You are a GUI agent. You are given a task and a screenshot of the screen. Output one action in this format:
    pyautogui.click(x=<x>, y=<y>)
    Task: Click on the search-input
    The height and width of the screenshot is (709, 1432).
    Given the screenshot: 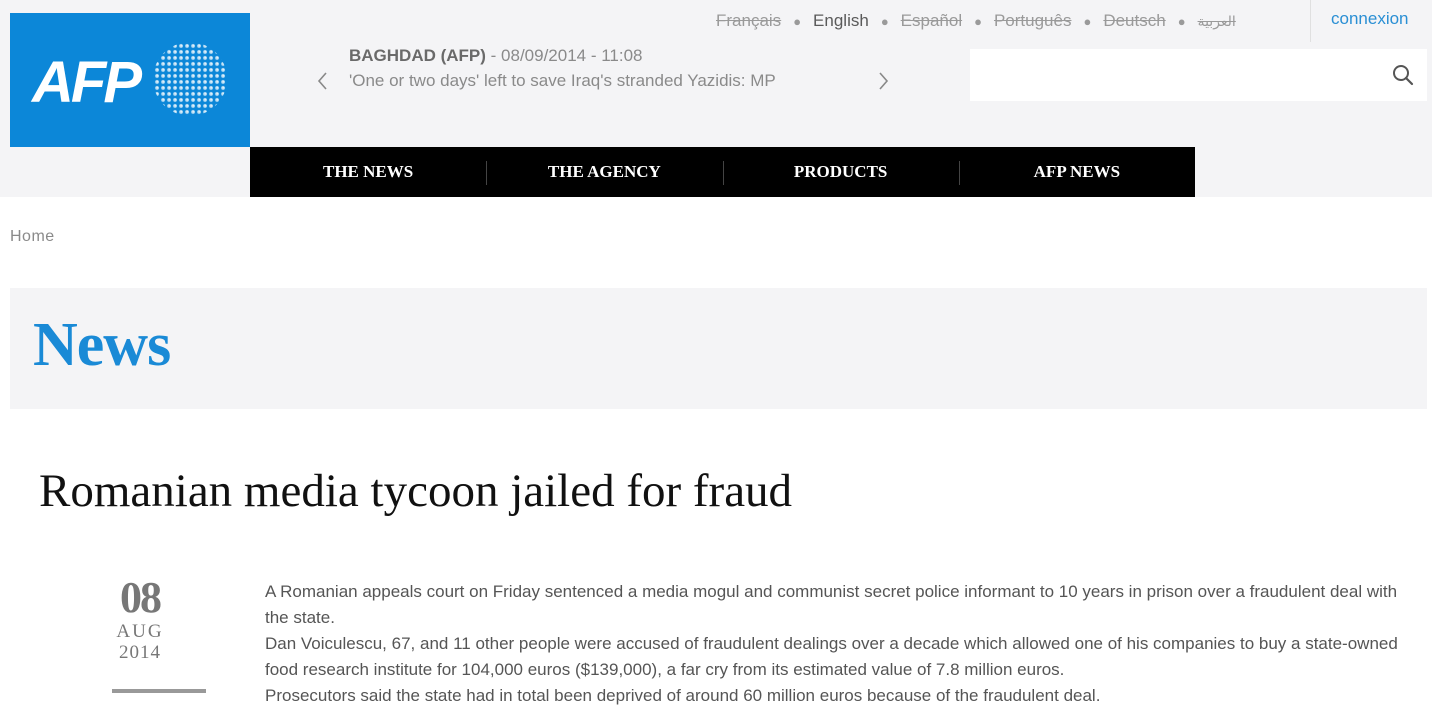 What is the action you would take?
    pyautogui.click(x=1170, y=75)
    